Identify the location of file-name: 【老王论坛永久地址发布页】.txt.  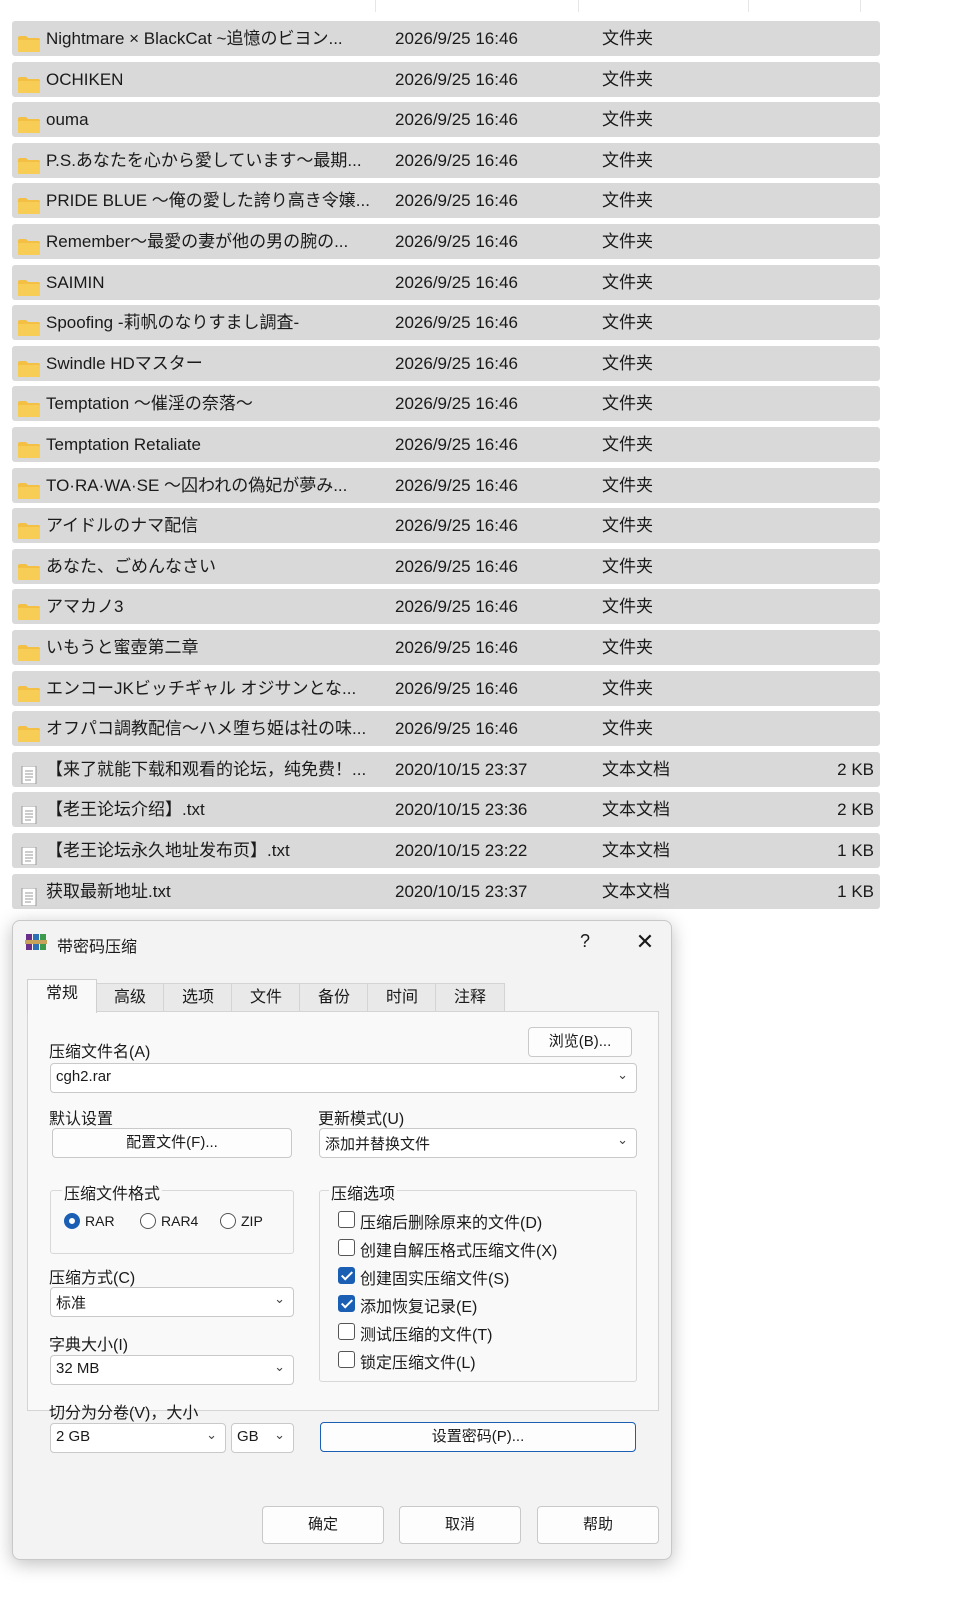
(168, 850).